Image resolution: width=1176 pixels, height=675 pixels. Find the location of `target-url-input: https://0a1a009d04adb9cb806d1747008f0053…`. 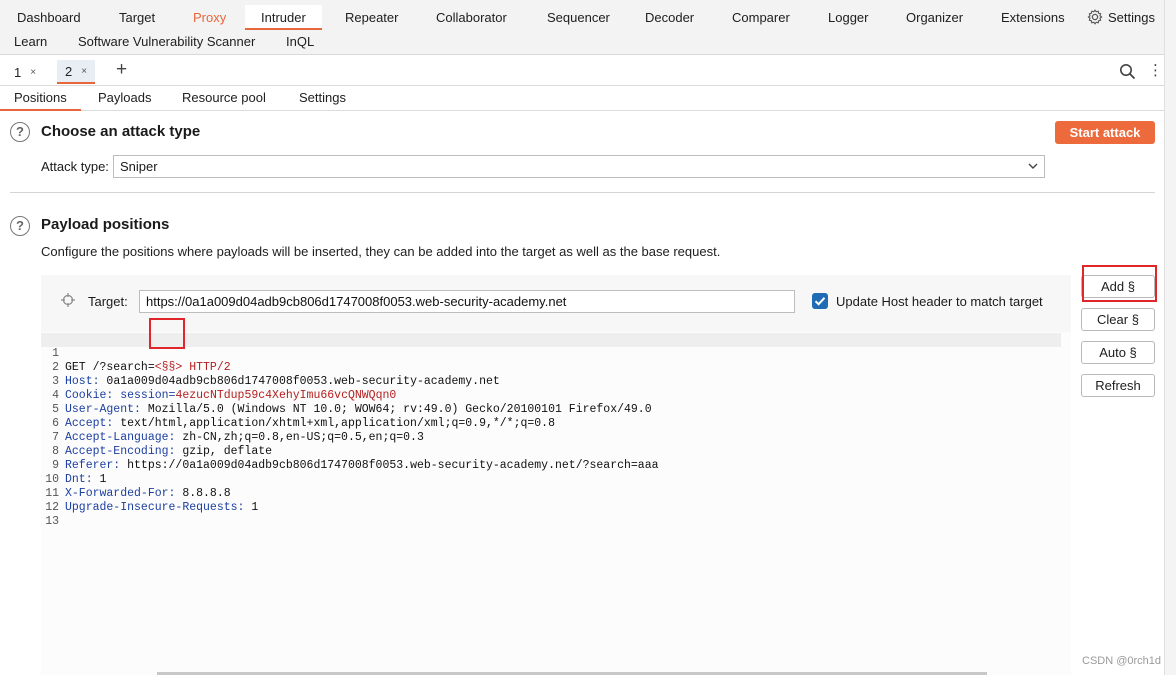

target-url-input: https://0a1a009d04adb9cb806d1747008f0053… is located at coordinates (467, 301).